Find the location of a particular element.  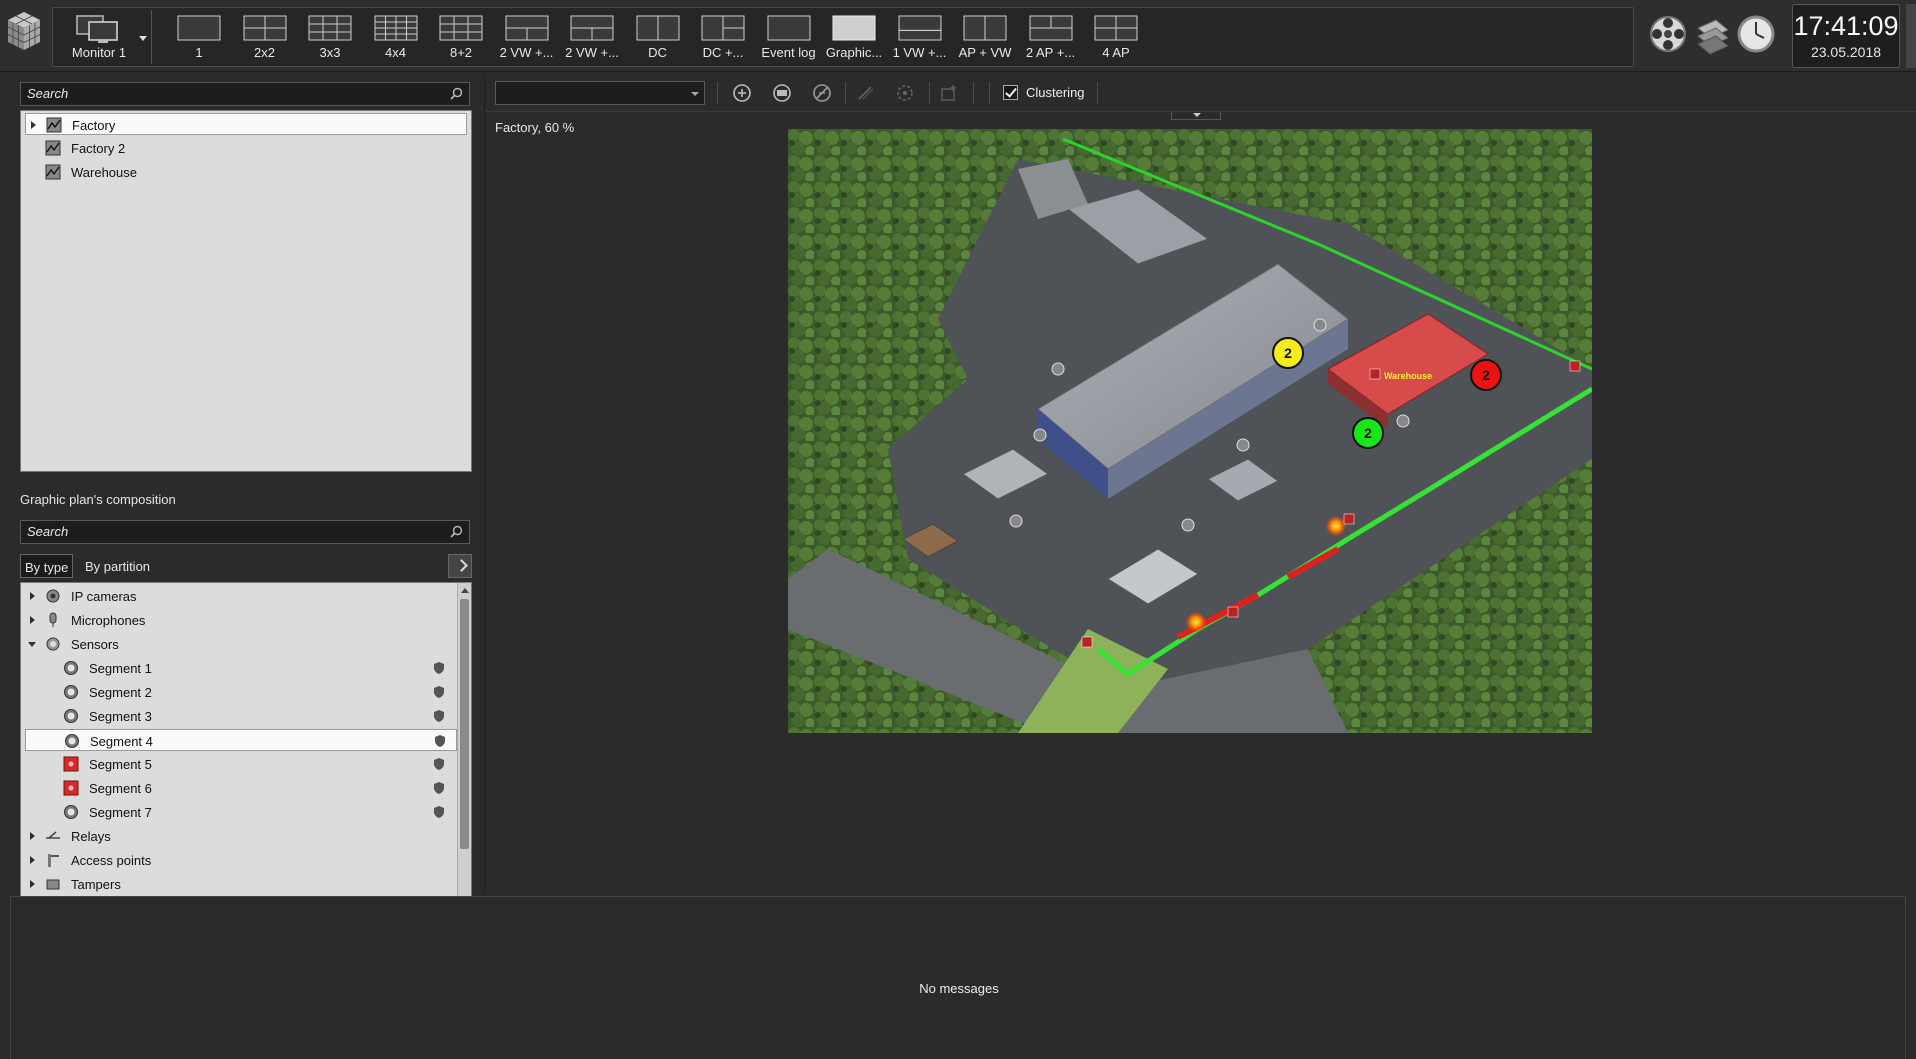

sensor-normal-icon is located at coordinates (71, 716).